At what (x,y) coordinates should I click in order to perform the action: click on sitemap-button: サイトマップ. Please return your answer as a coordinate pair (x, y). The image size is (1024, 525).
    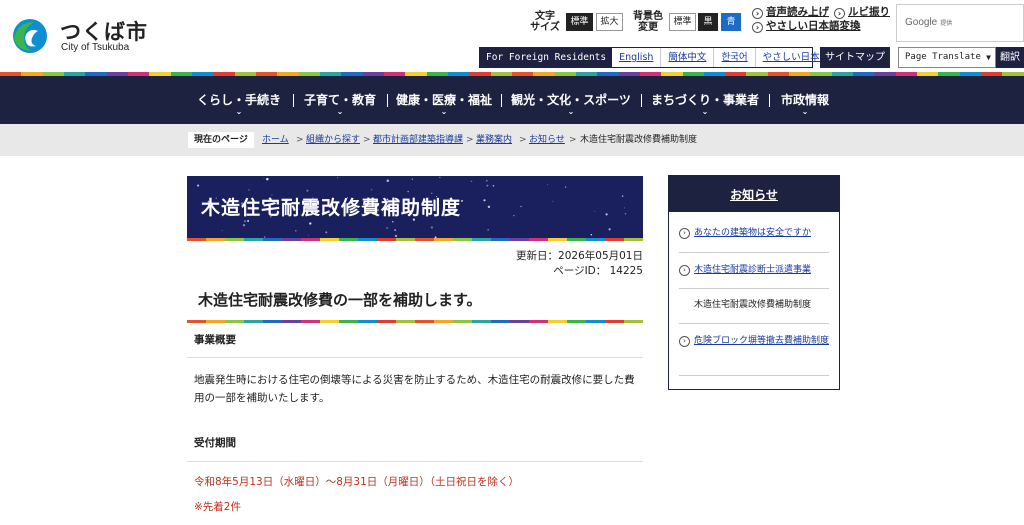
    Looking at the image, I should click on (855, 57).